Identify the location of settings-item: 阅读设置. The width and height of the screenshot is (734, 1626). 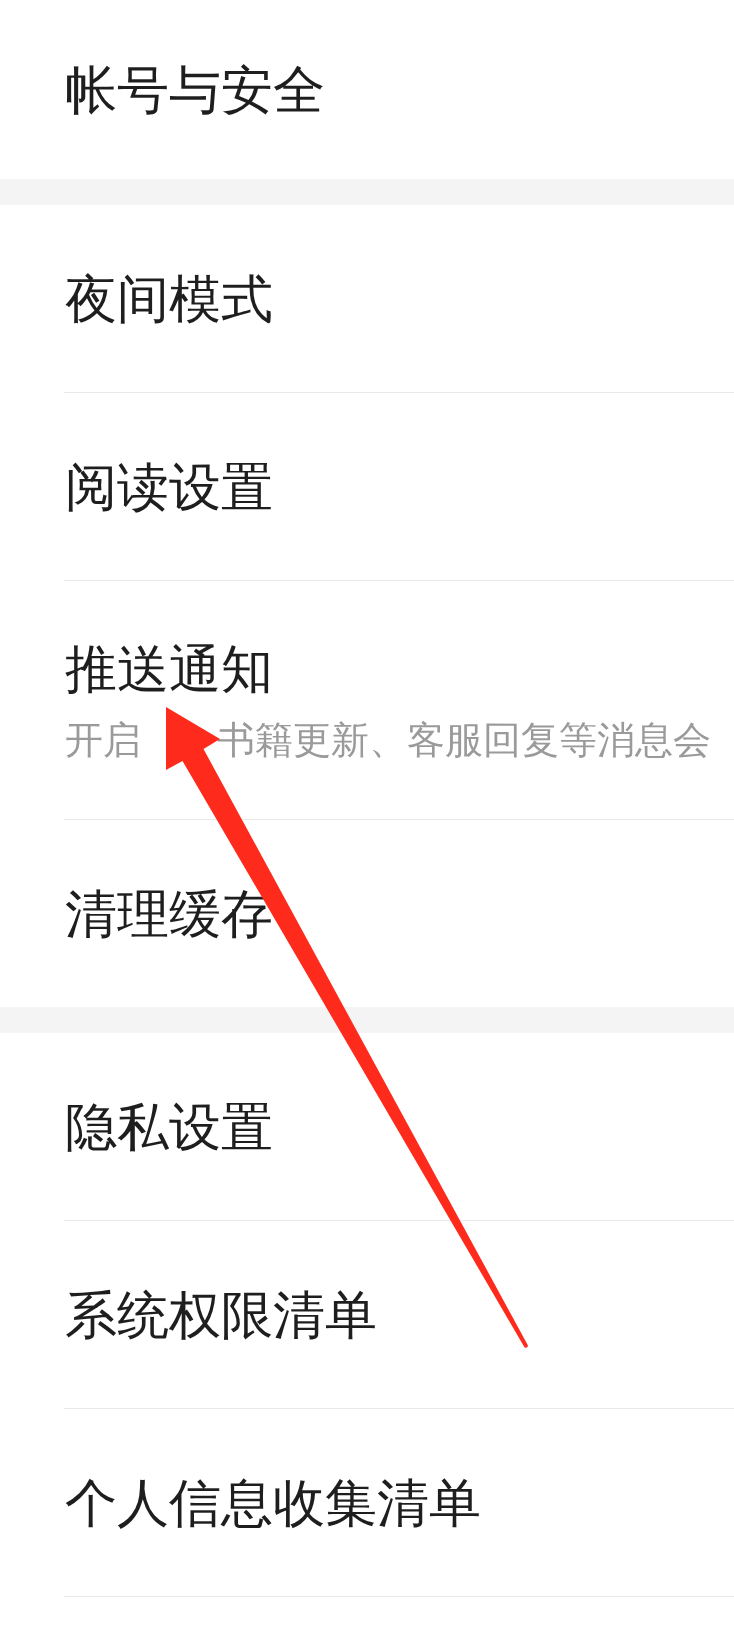
(367, 486).